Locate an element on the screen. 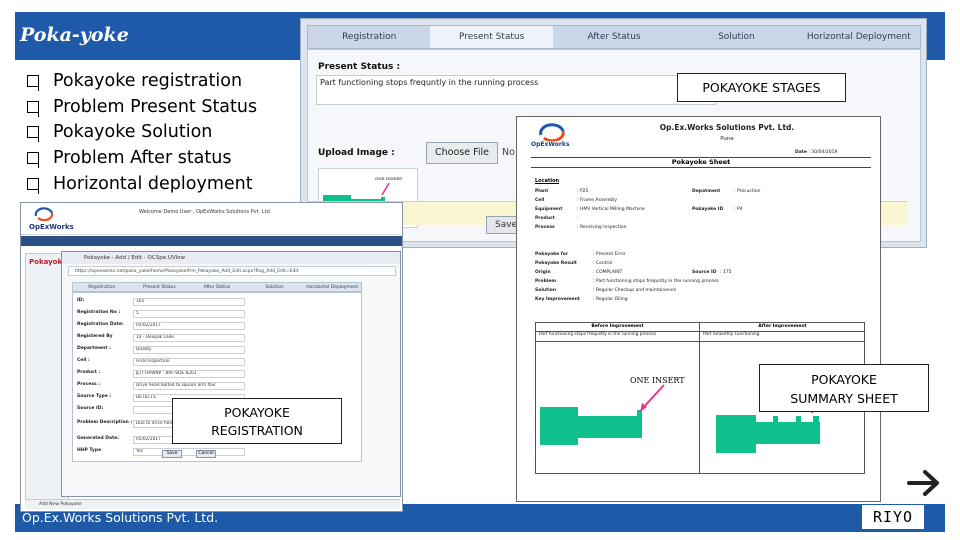 This screenshot has width=960, height=540. sheet-field: Plant: P25 is located at coordinates (562, 191).